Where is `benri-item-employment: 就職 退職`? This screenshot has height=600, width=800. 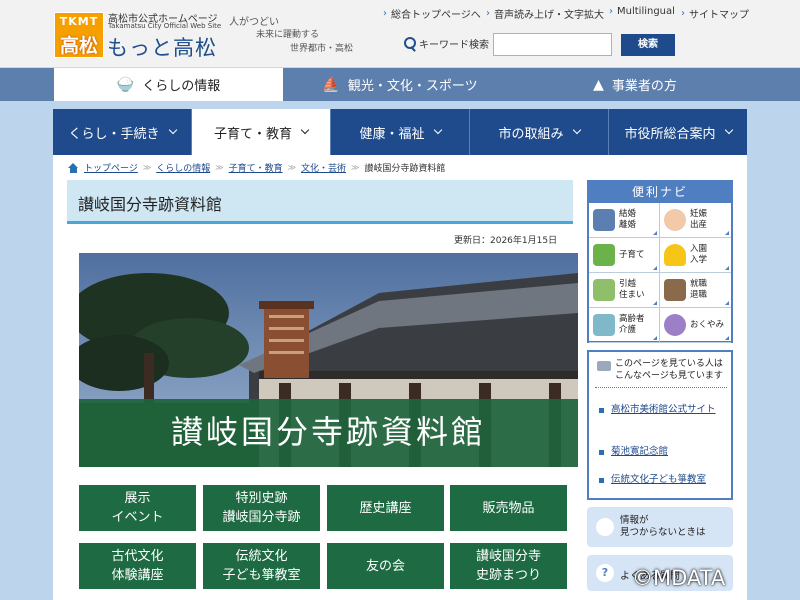
benri-item-employment: 就職 退職 is located at coordinates (695, 290).